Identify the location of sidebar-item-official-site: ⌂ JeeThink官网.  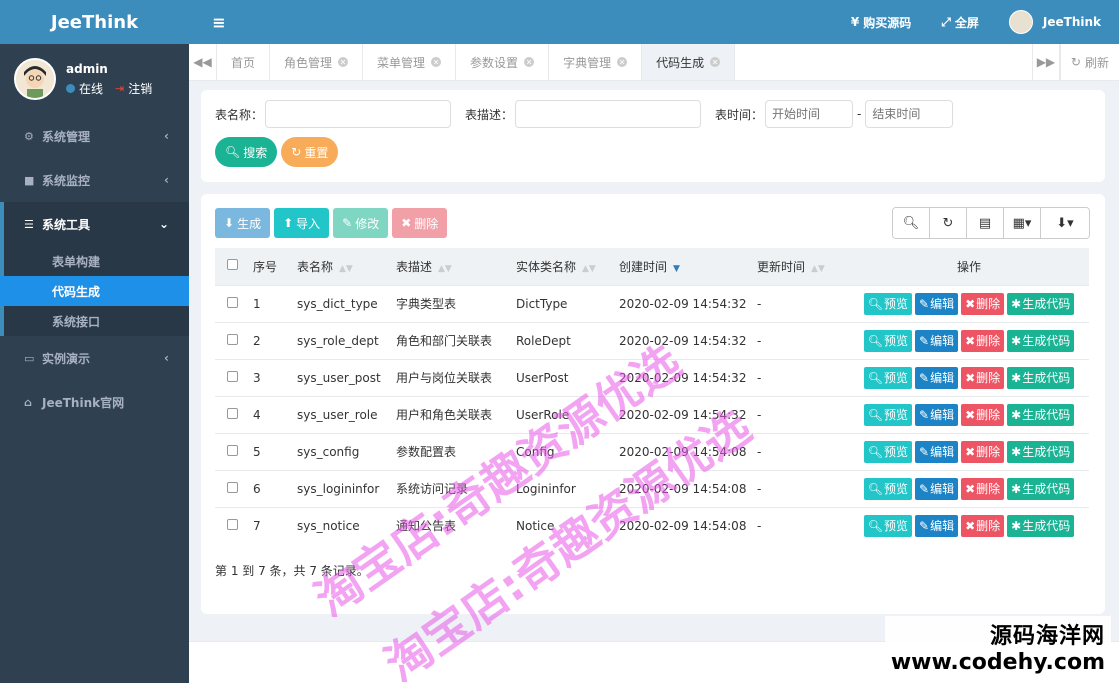
(94, 402).